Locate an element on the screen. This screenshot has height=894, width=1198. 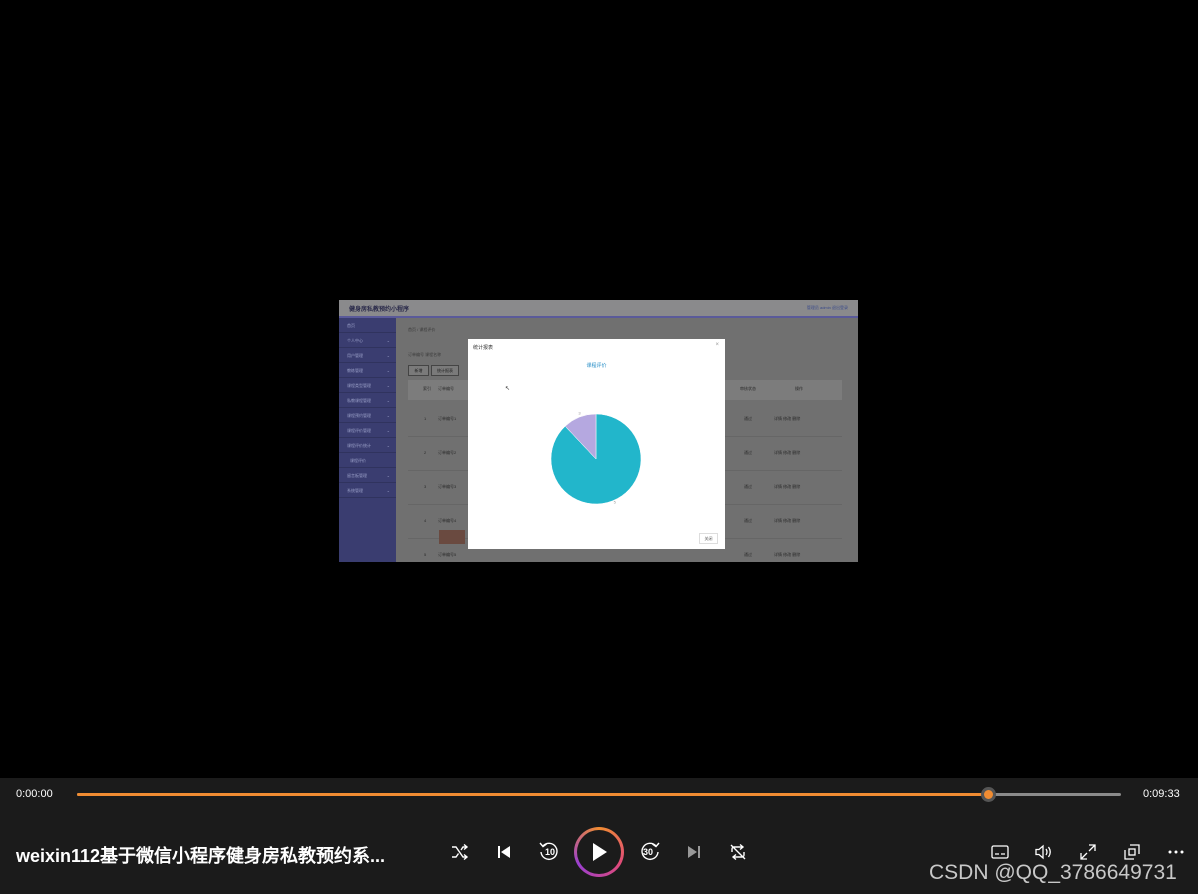
frame-add-button: 新增 is located at coordinates (418, 370).